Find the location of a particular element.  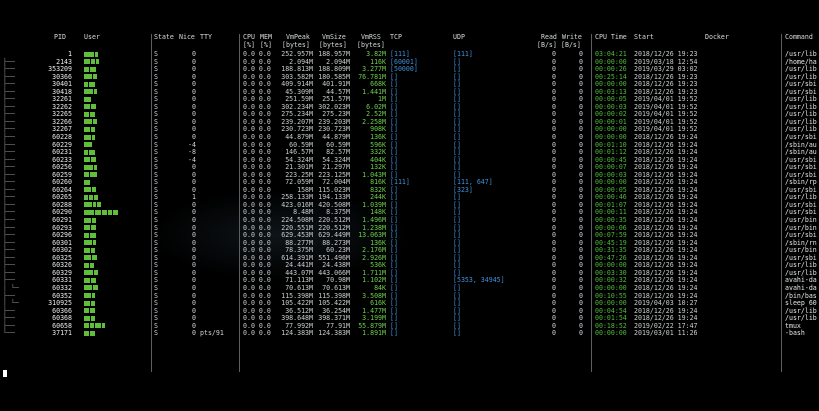

col-docker: Docker is located at coordinates (717, 37).